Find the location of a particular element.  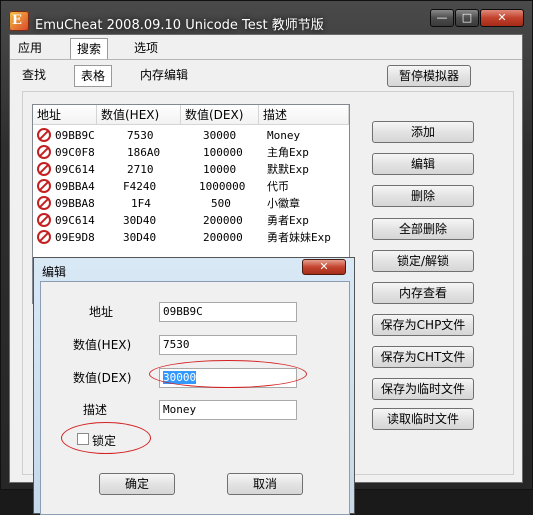

app-icon: E is located at coordinates (19, 21).